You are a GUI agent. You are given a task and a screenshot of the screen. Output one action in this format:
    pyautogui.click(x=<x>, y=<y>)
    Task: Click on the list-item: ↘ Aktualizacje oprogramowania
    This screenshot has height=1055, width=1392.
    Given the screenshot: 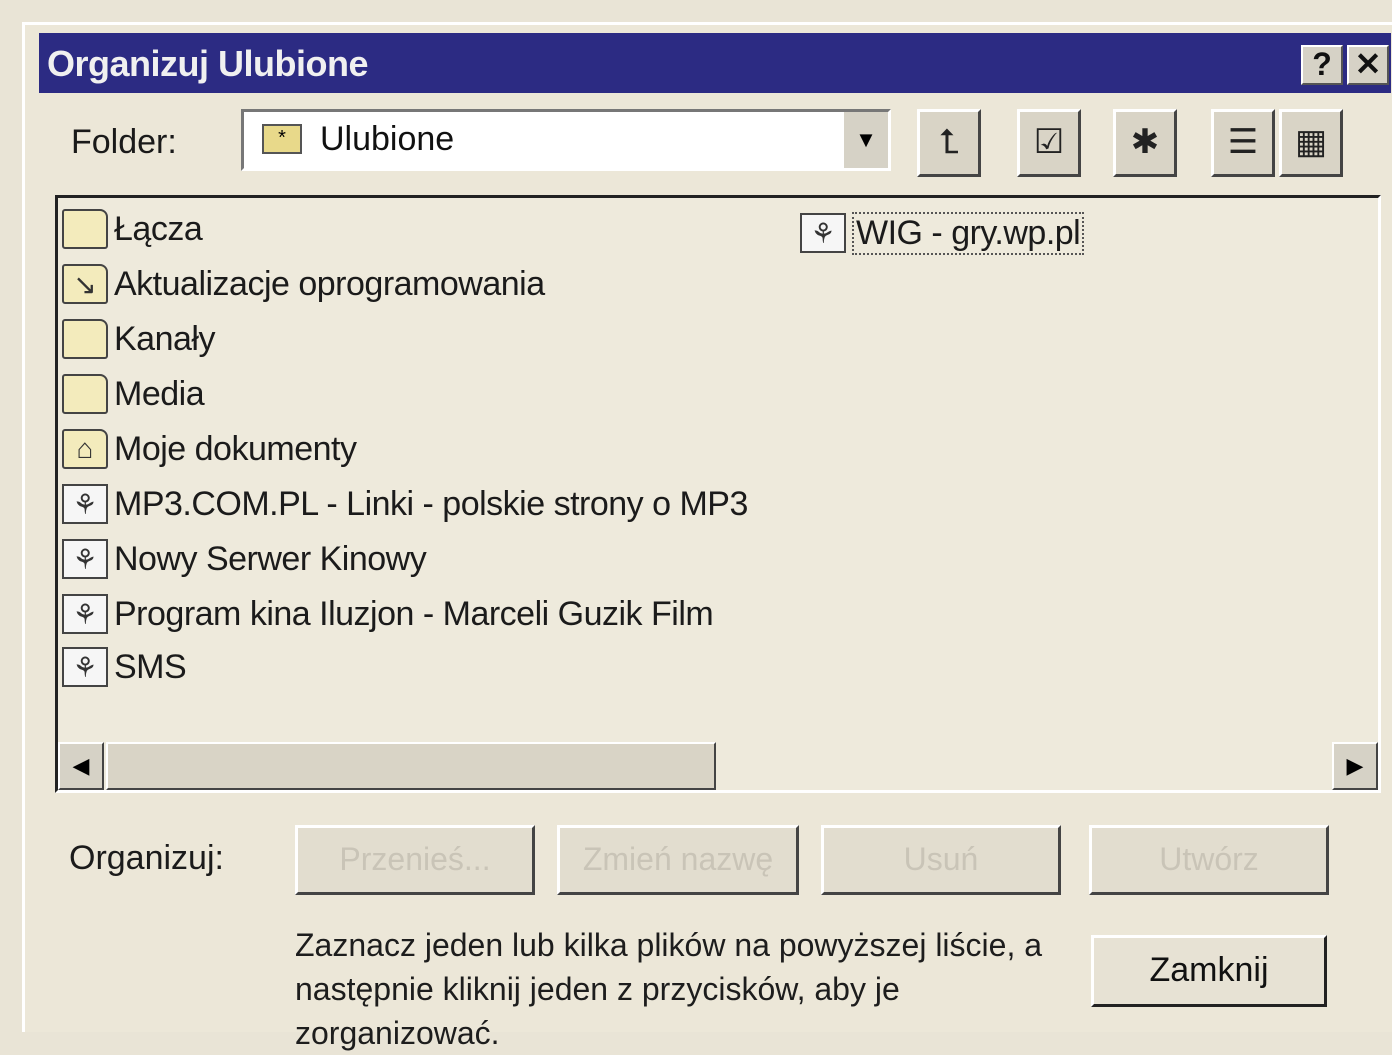 What is the action you would take?
    pyautogui.click(x=303, y=284)
    